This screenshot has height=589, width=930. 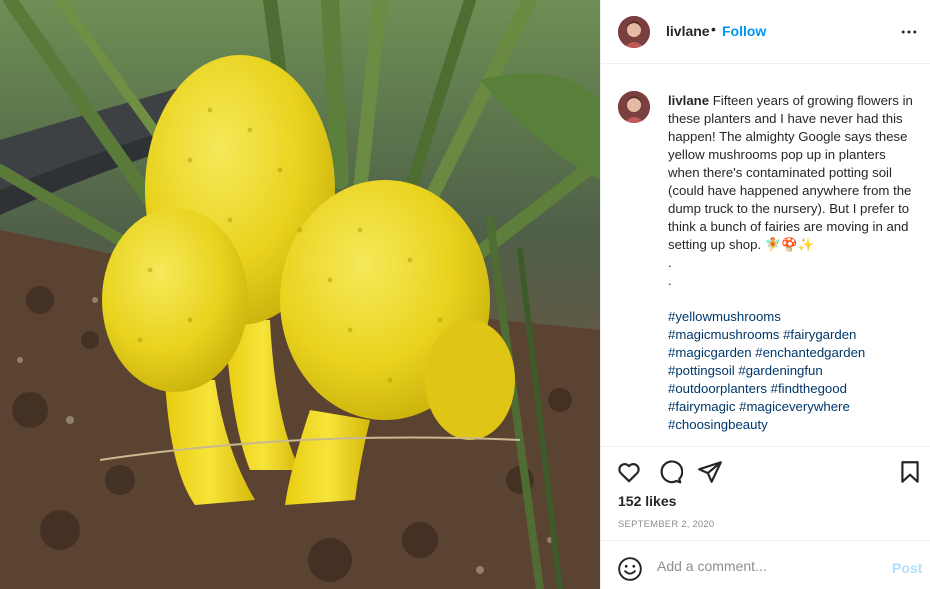 I want to click on caption-avatar, so click(x=634, y=107).